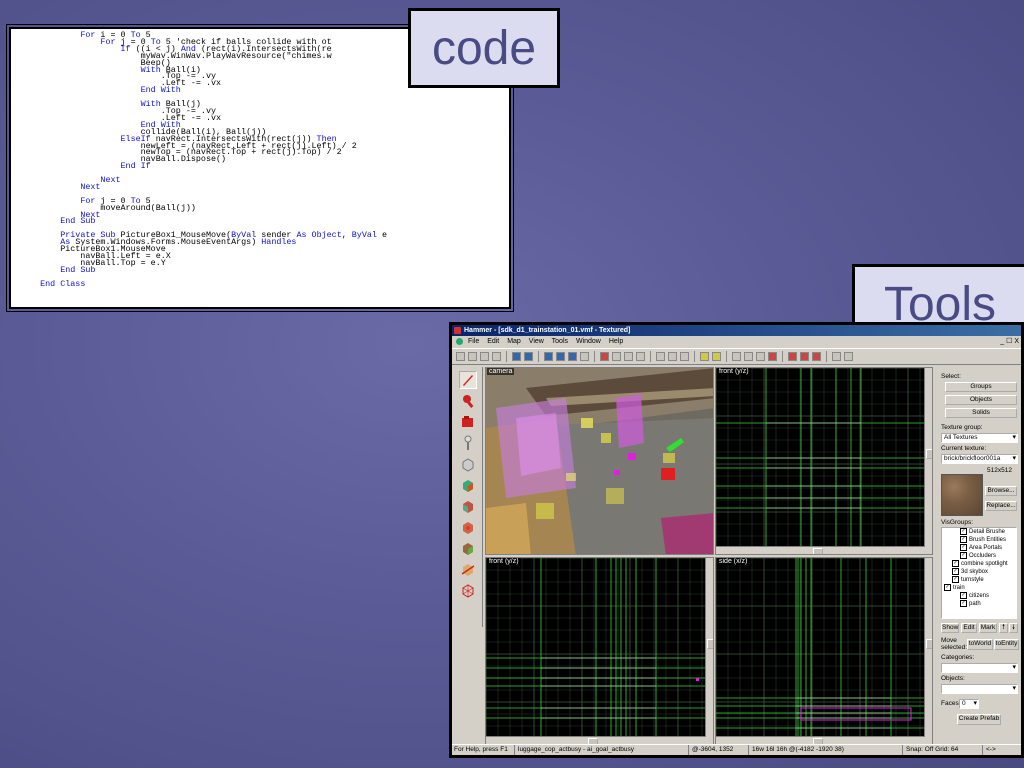 The width and height of the screenshot is (1024, 768). Describe the element at coordinates (1009, 341) in the screenshot. I see `window-controls: _ ☐ X` at that location.